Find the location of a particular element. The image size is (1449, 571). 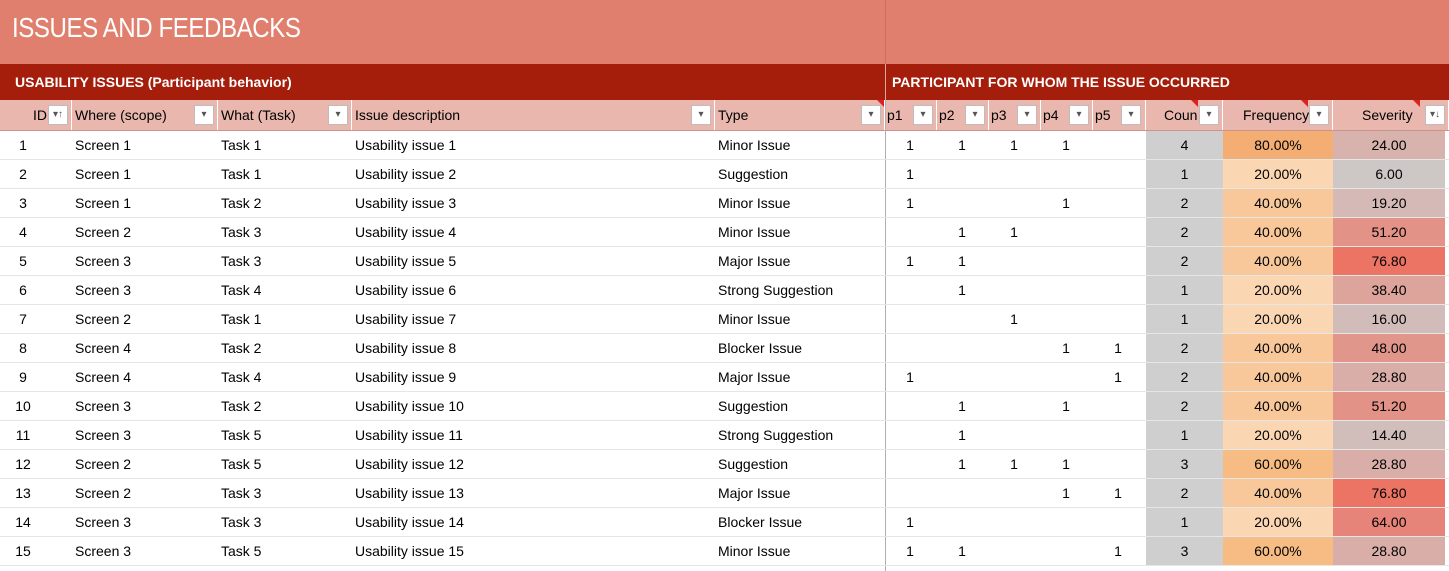

header-p1: p1 ▾ is located at coordinates (911, 115).